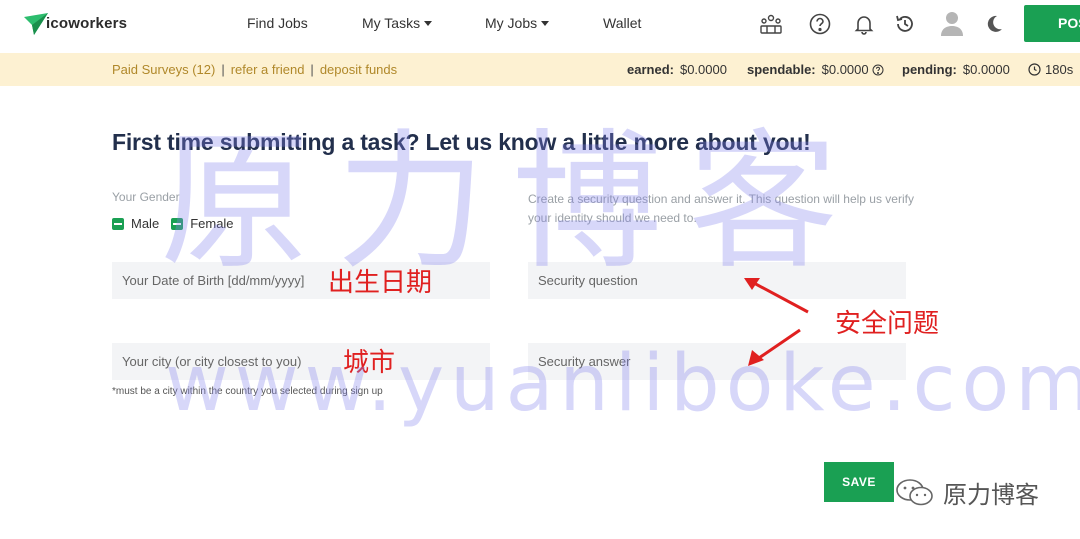  I want to click on spendable-stat: spendable: $0.0000, so click(815, 69).